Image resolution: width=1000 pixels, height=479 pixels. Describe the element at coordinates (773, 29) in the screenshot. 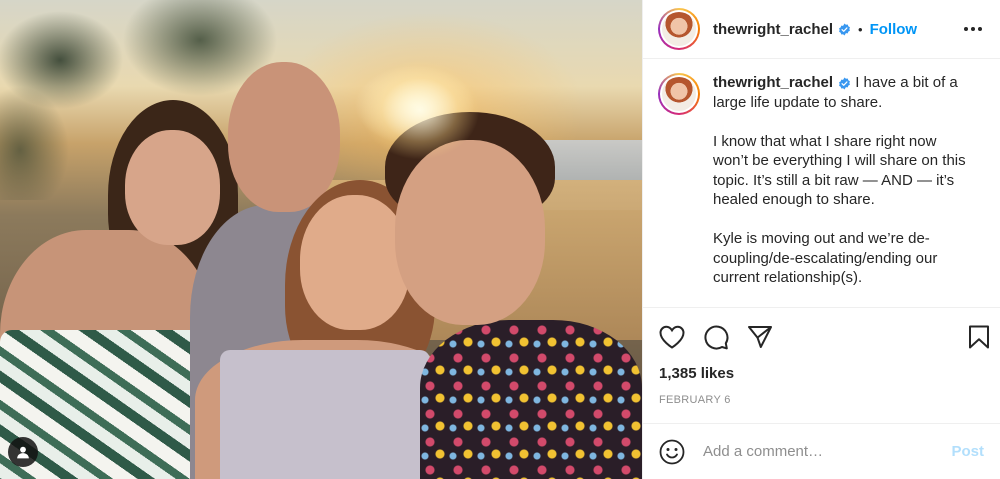

I see `header-username: thewright_rachel` at that location.